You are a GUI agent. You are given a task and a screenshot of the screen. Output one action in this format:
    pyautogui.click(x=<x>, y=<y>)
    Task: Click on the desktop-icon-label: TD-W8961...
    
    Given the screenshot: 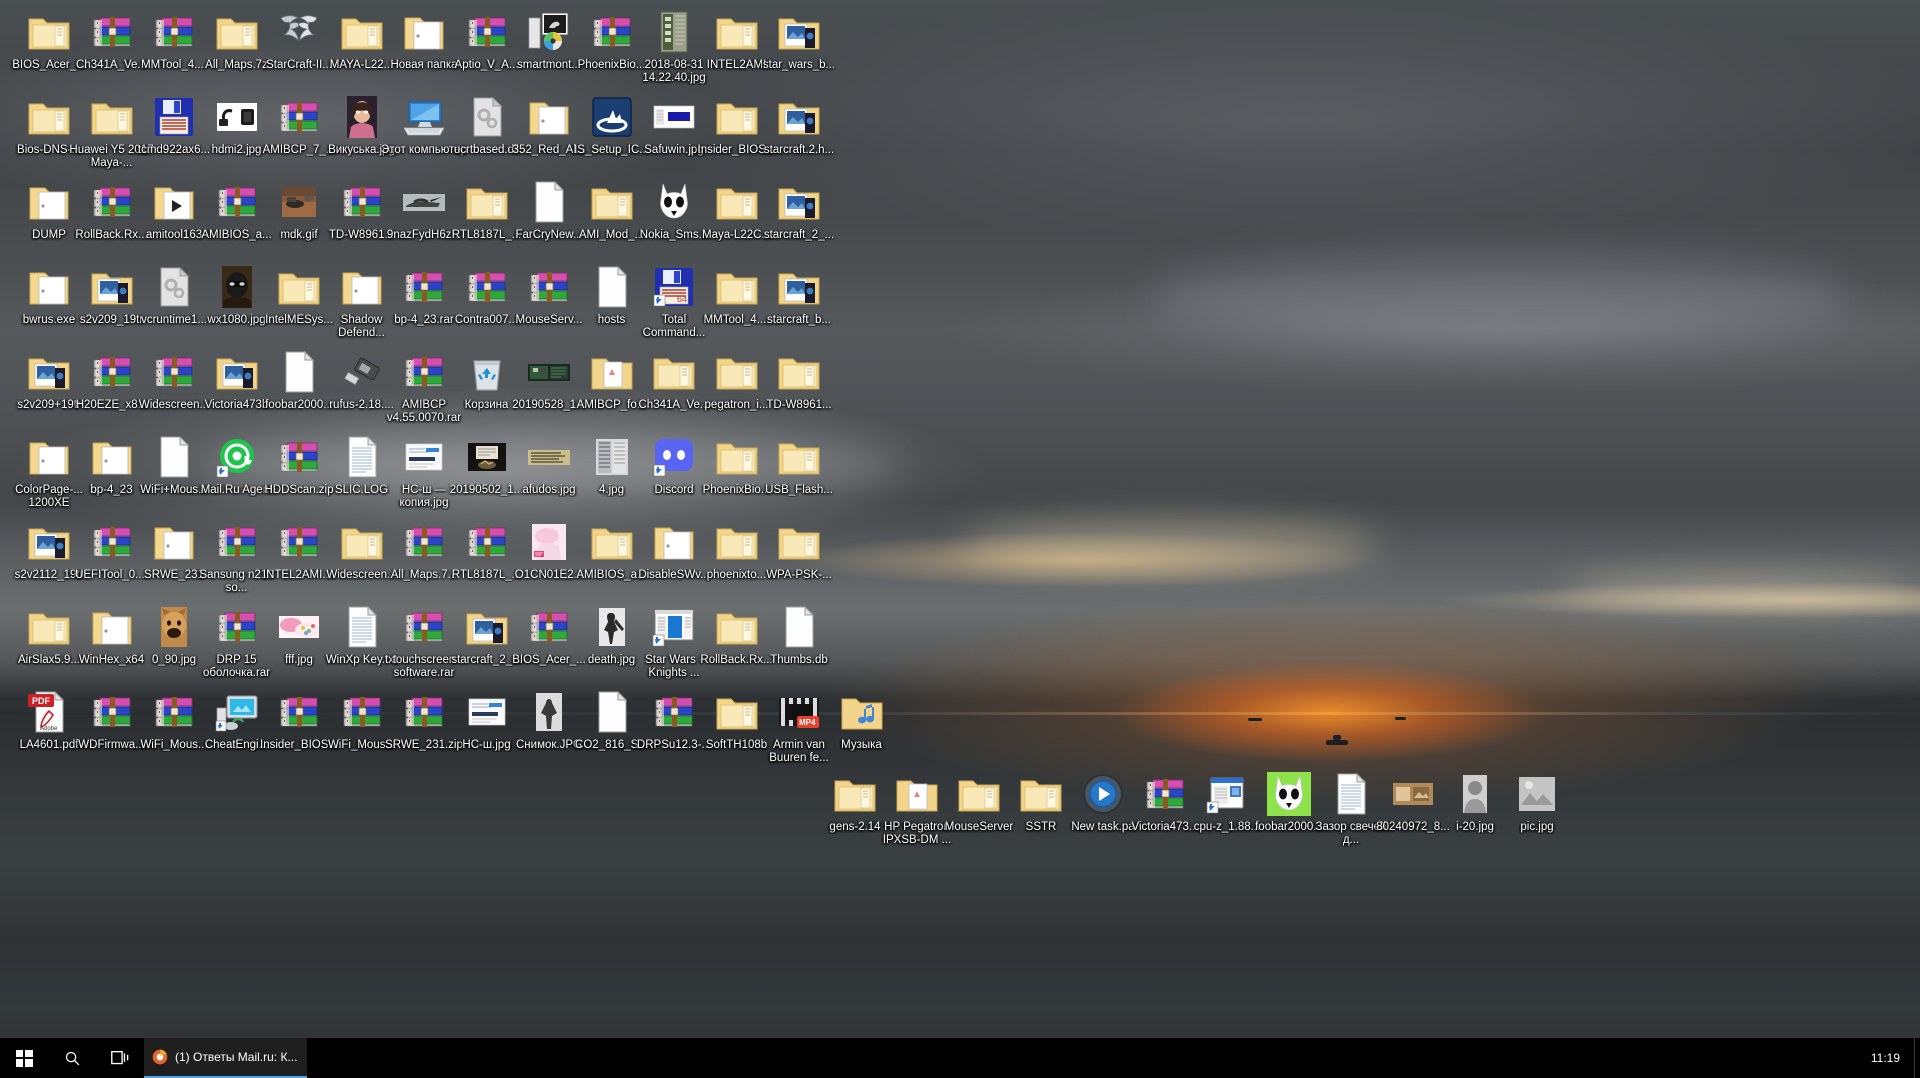 What is the action you would take?
    pyautogui.click(x=799, y=405)
    